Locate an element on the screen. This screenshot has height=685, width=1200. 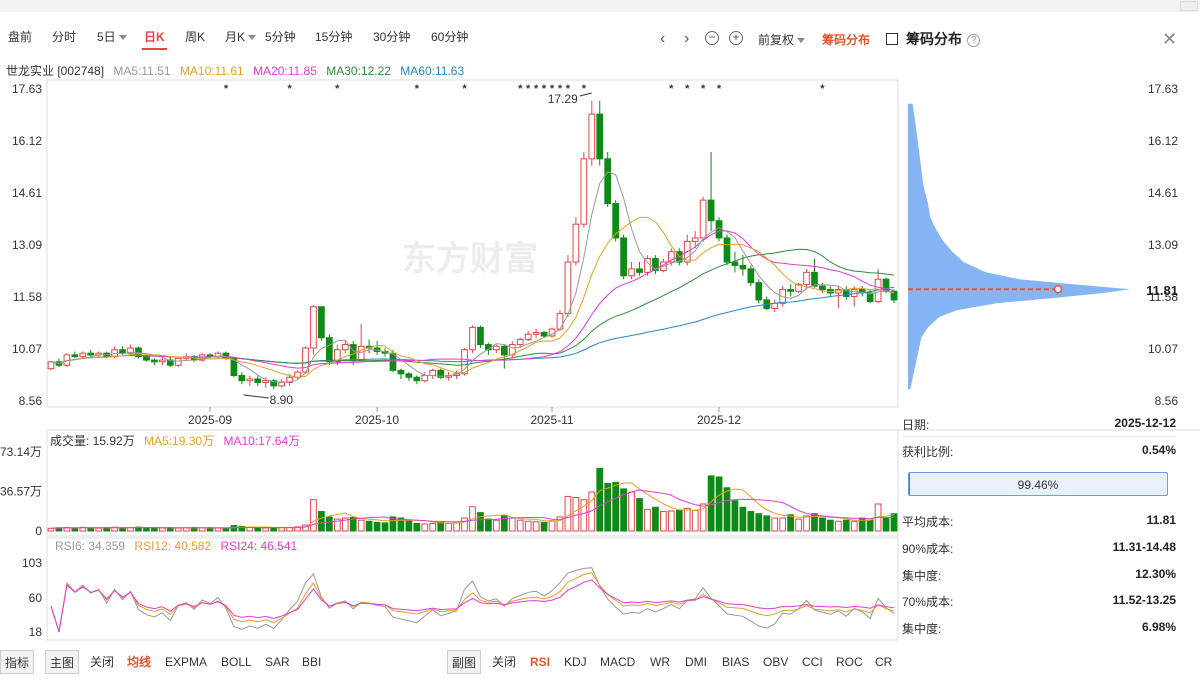
obv-button: OBV is located at coordinates (775, 662).